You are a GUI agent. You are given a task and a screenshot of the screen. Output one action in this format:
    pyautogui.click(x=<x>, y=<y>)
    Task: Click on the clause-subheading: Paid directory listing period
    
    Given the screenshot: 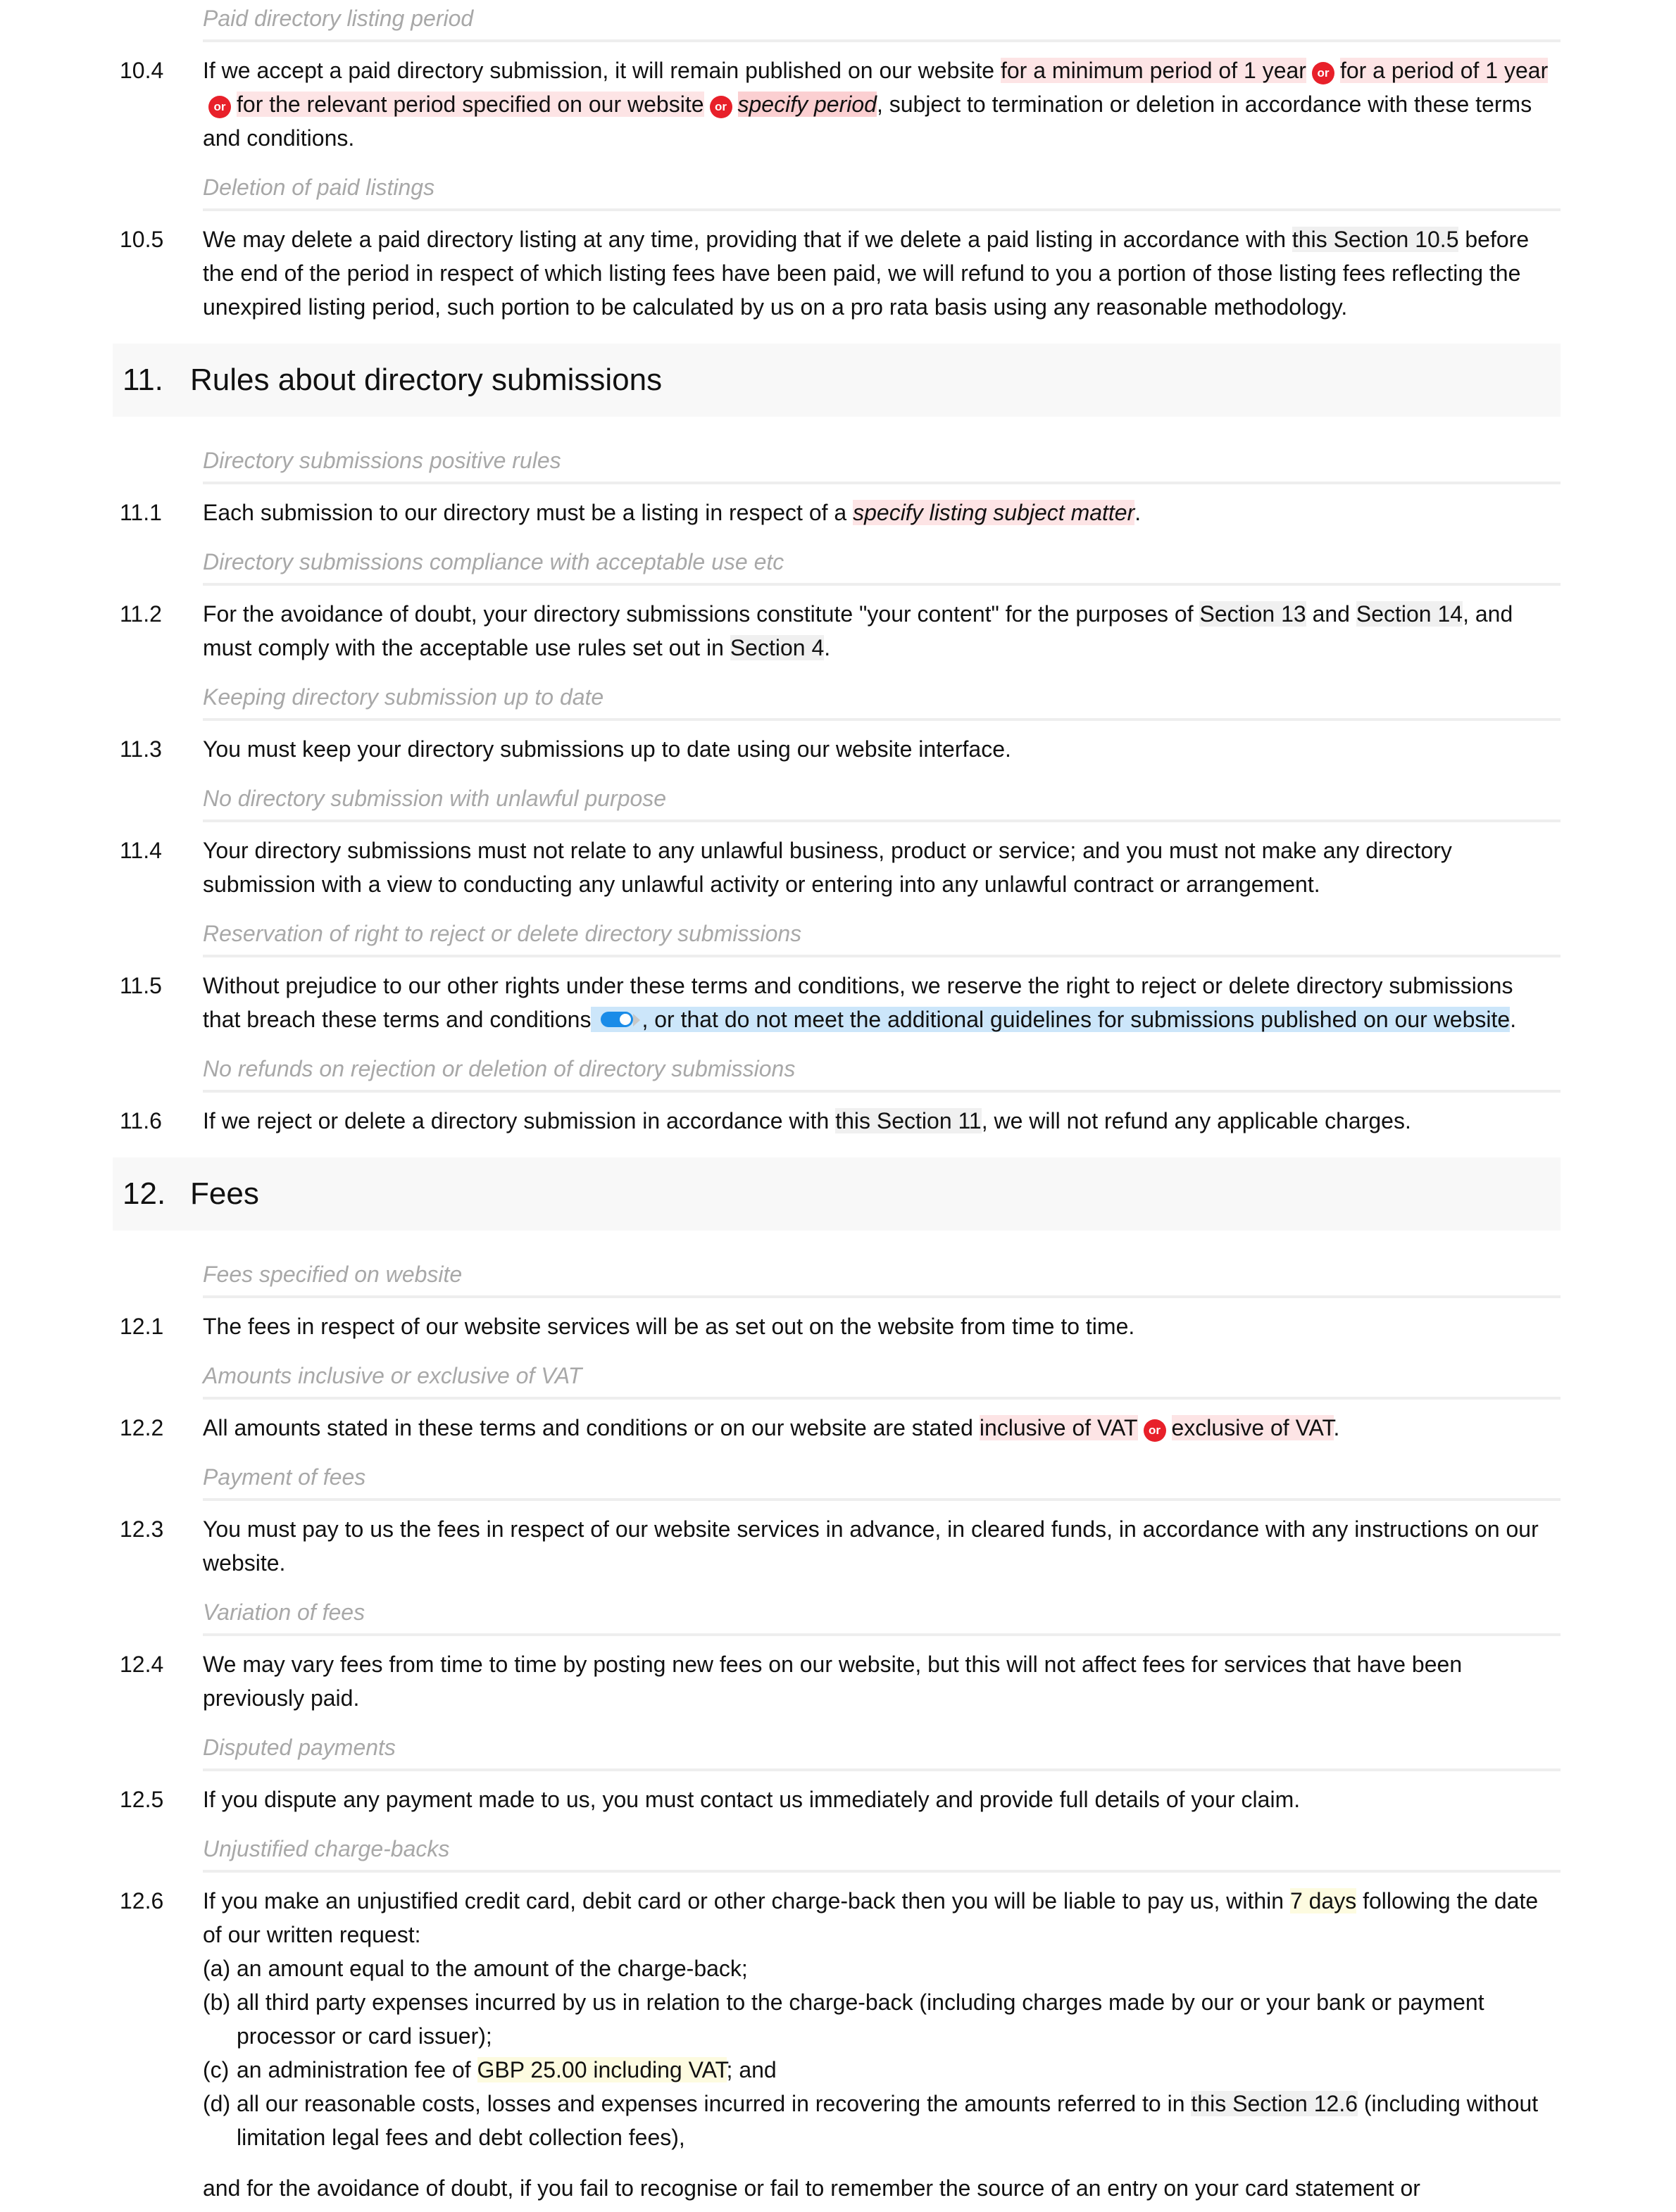 What is the action you would take?
    pyautogui.click(x=882, y=21)
    